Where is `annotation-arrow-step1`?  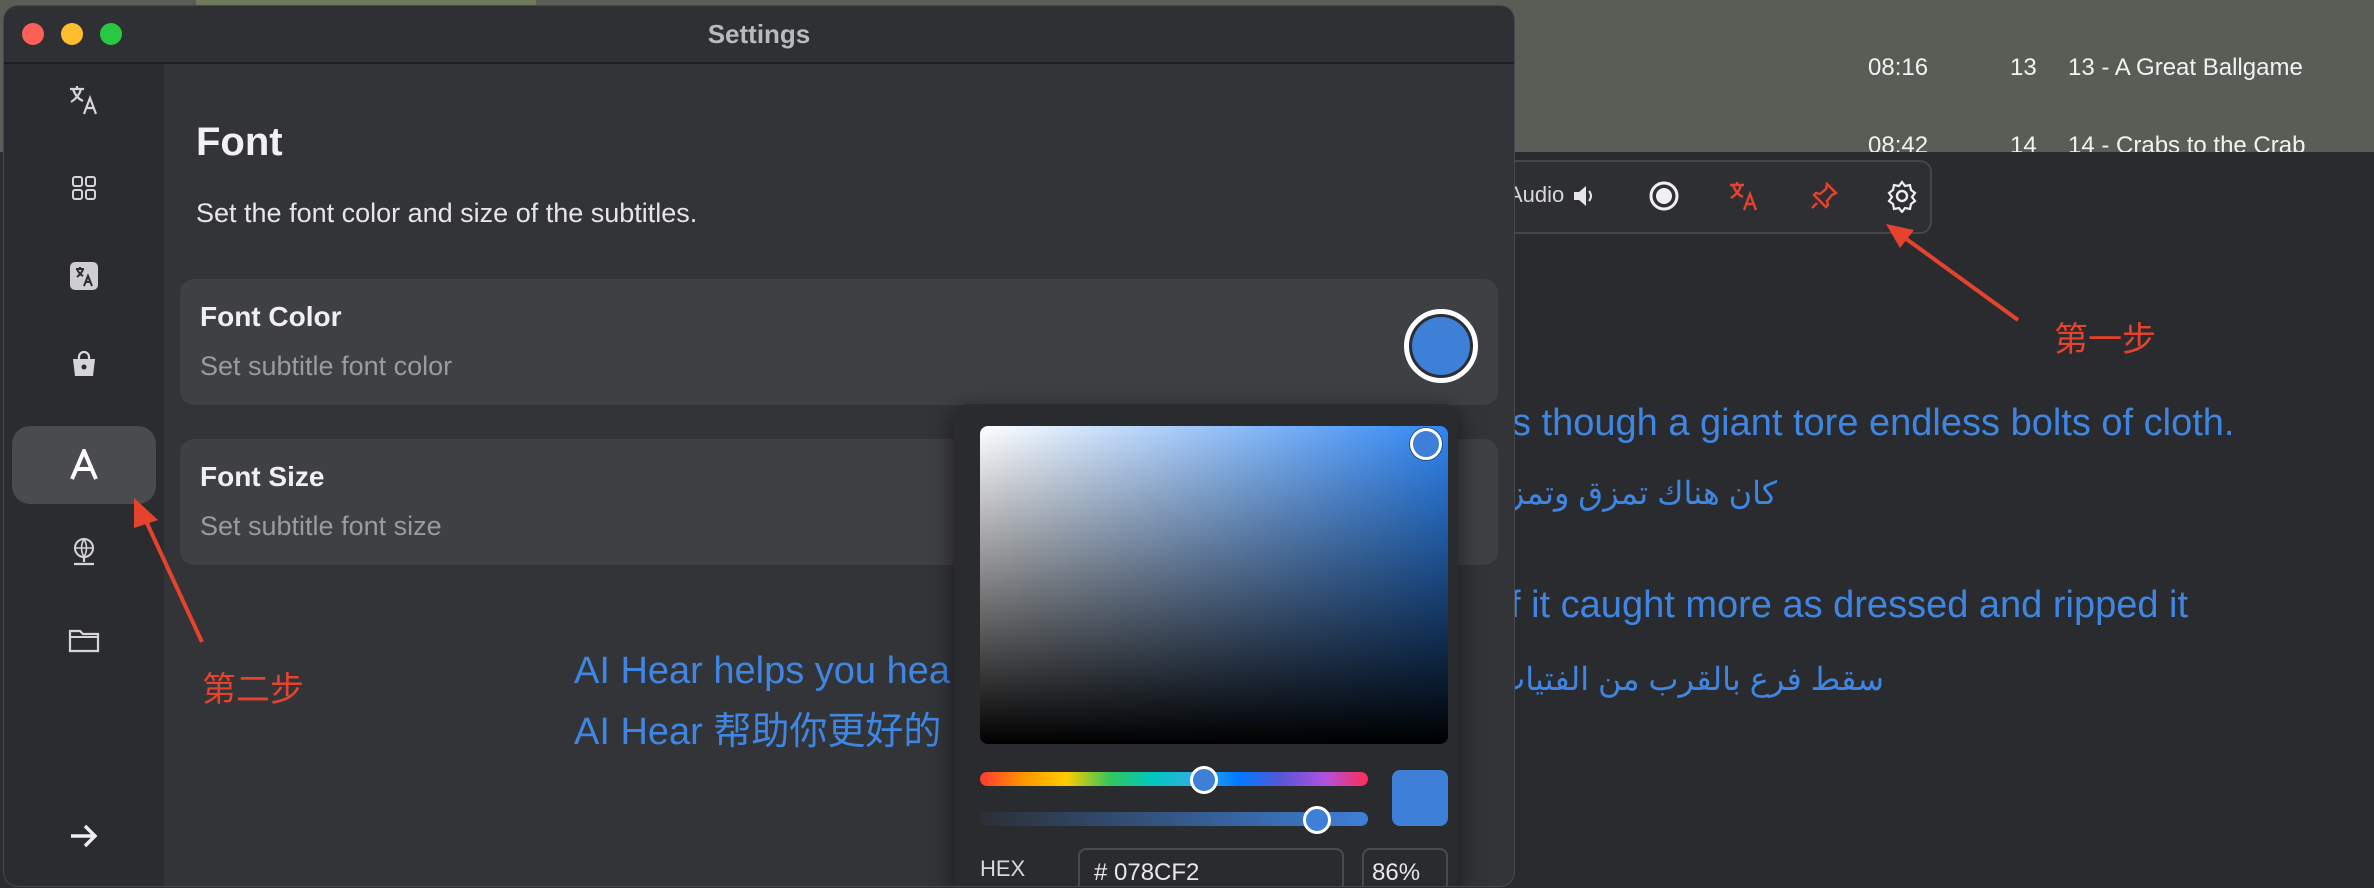 annotation-arrow-step1 is located at coordinates (1953, 273).